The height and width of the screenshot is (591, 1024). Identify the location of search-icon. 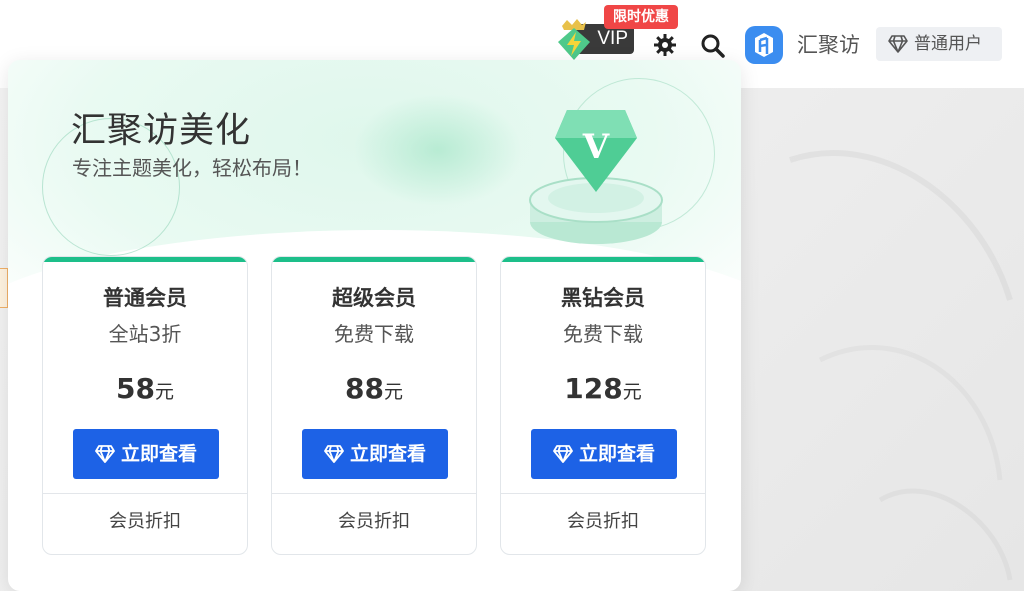
(713, 46).